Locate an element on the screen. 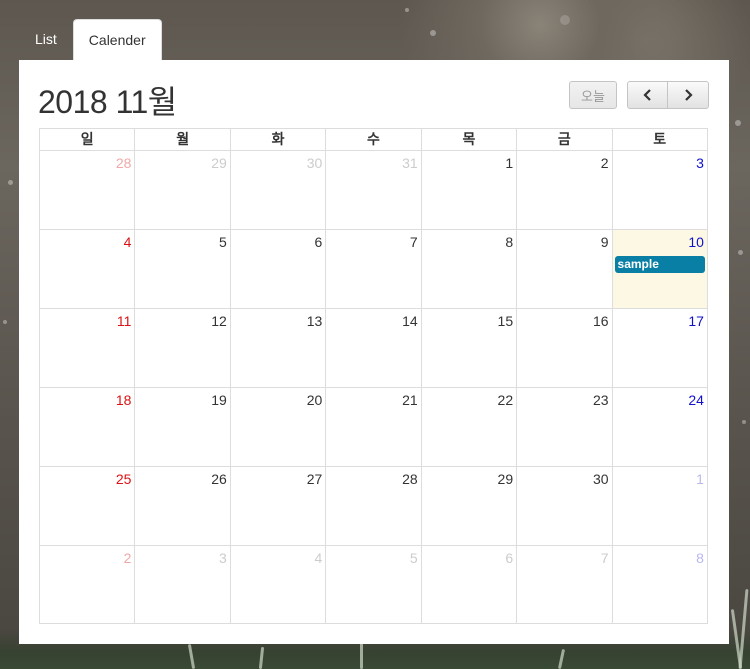 Image resolution: width=750 pixels, height=669 pixels. weekday-header-cell: 토 is located at coordinates (659, 139).